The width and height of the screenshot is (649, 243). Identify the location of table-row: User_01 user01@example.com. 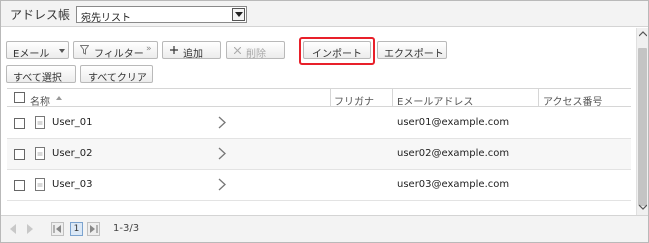
(319, 123).